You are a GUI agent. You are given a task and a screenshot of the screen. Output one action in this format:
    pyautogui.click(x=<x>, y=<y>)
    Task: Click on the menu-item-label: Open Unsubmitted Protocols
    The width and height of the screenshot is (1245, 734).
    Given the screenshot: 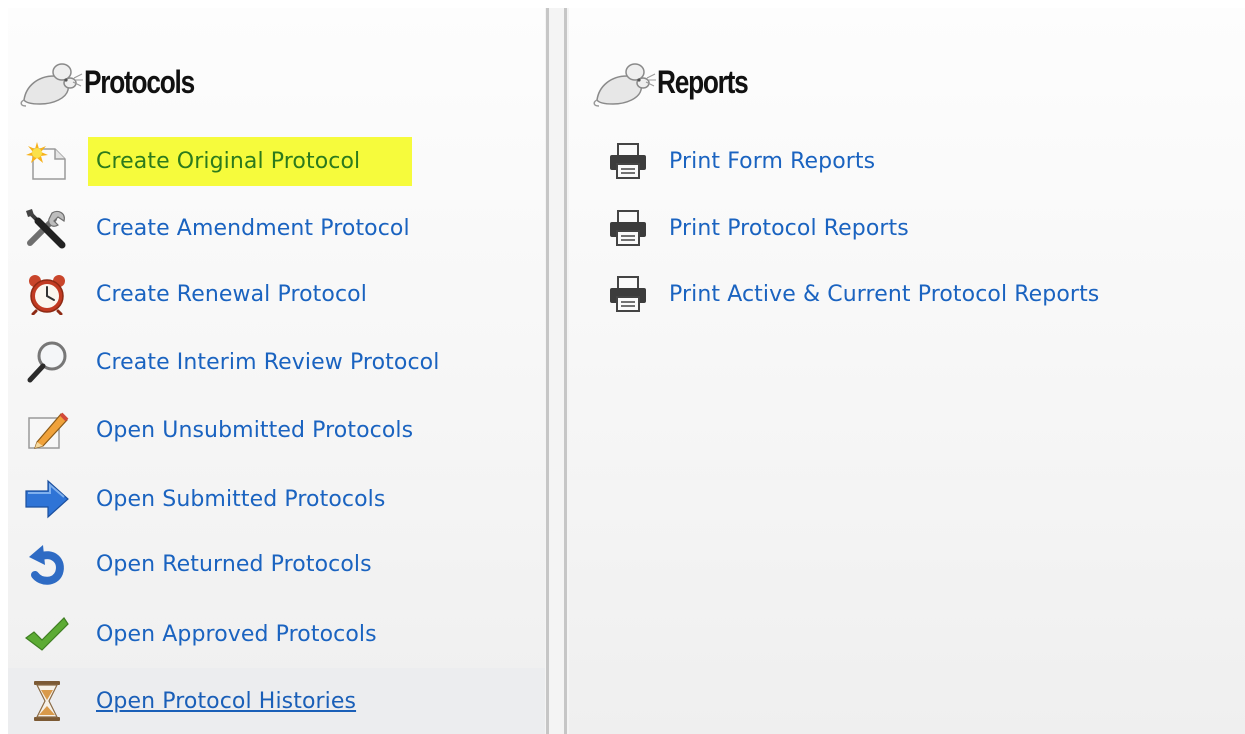 What is the action you would take?
    pyautogui.click(x=255, y=430)
    